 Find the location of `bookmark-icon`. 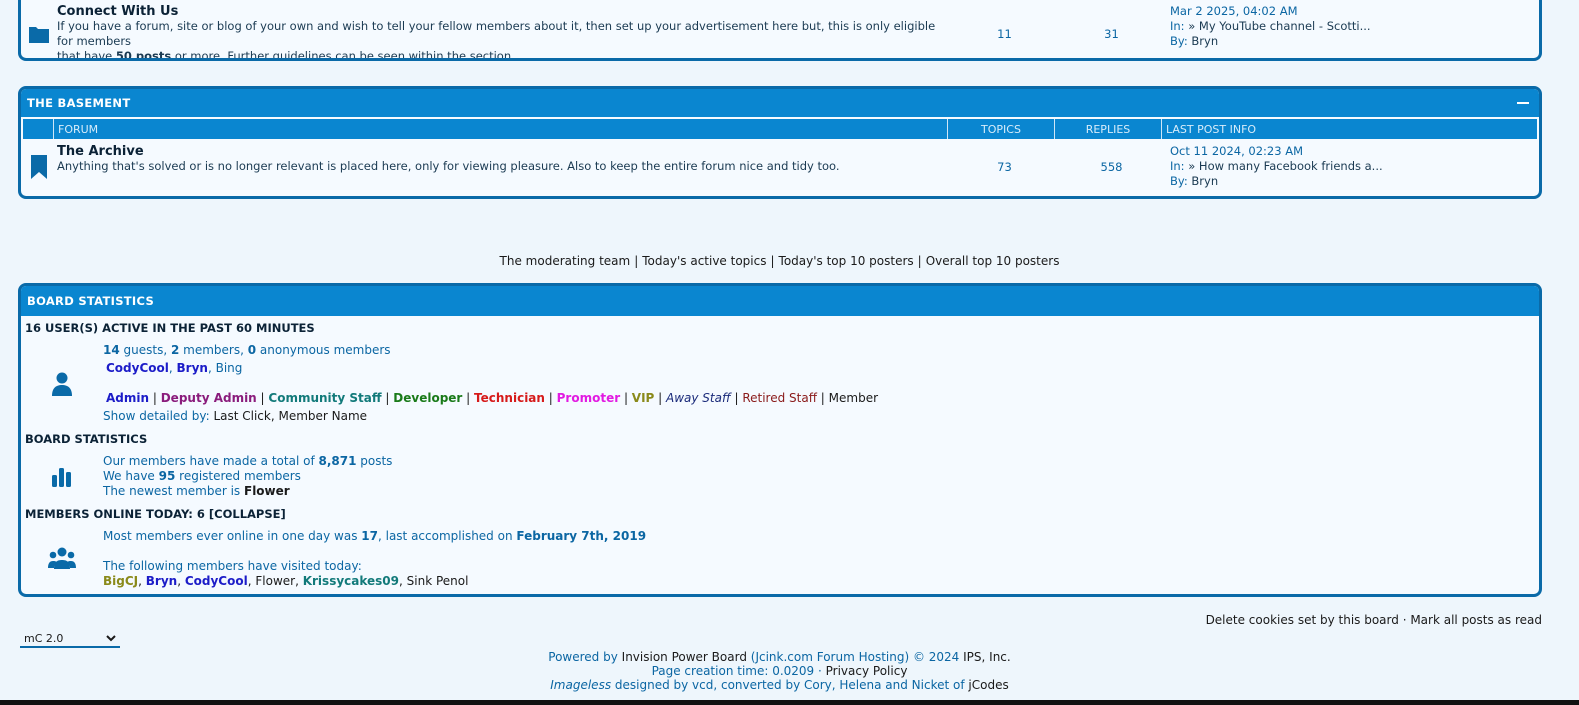

bookmark-icon is located at coordinates (39, 166).